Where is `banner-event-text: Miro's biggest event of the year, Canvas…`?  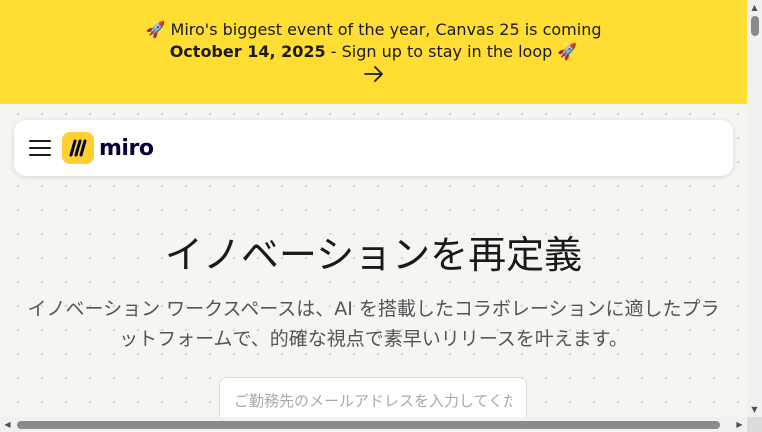 banner-event-text: Miro's biggest event of the year, Canvas… is located at coordinates (386, 29).